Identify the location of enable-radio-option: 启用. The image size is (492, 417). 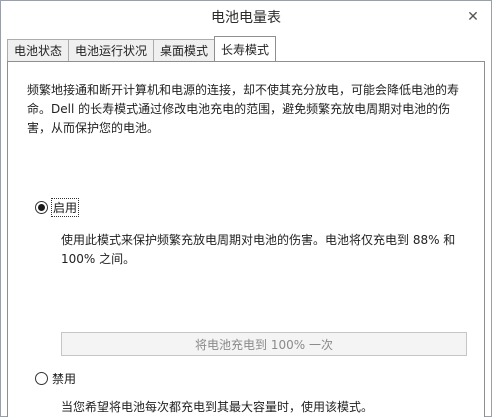
(57, 207).